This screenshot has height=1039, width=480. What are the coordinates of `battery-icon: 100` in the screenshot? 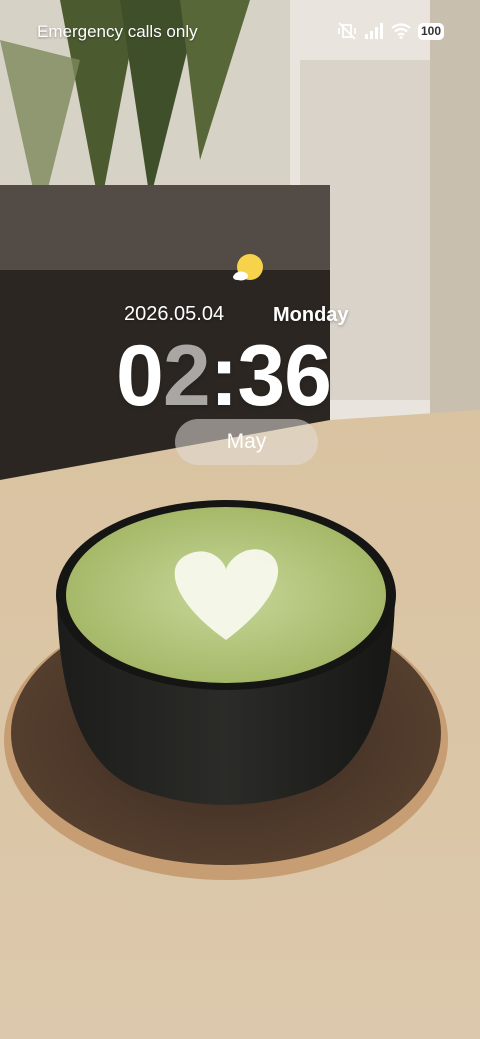 It's located at (430, 31).